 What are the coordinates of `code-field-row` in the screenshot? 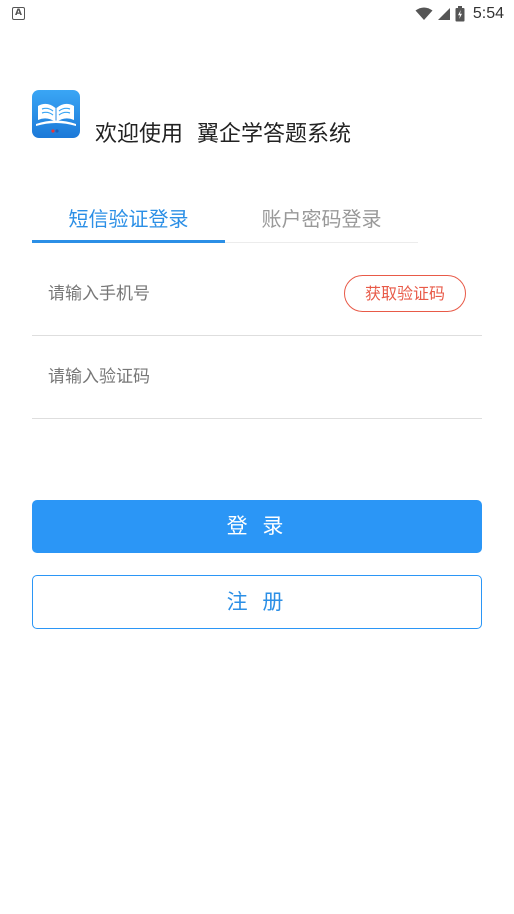 It's located at (257, 377).